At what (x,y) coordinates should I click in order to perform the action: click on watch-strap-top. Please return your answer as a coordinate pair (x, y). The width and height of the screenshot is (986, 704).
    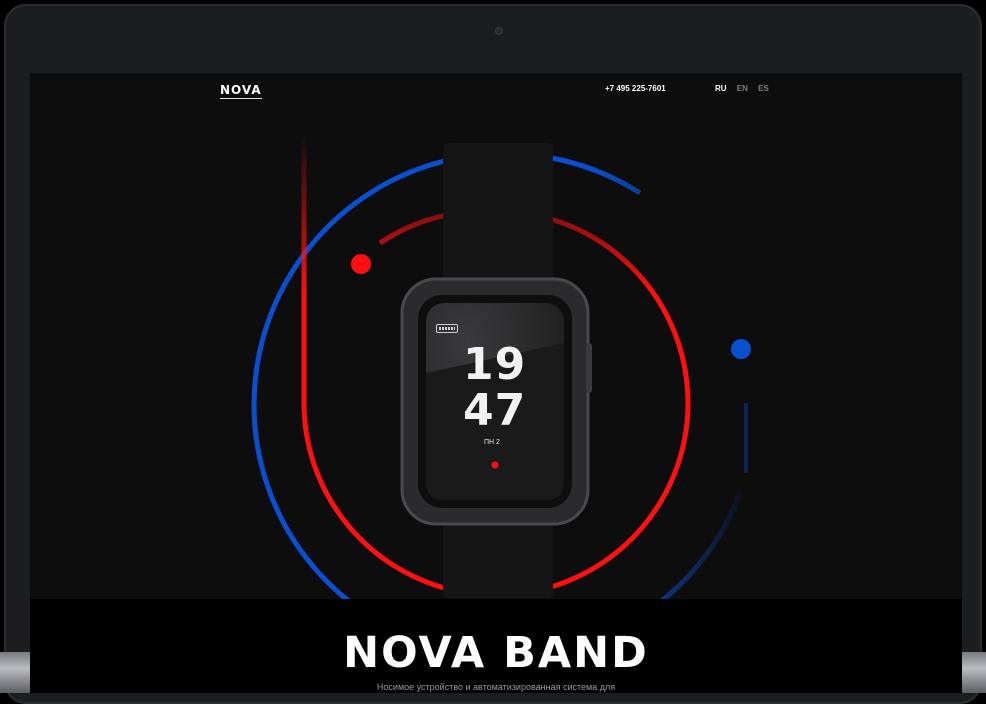
    Looking at the image, I should click on (498, 218).